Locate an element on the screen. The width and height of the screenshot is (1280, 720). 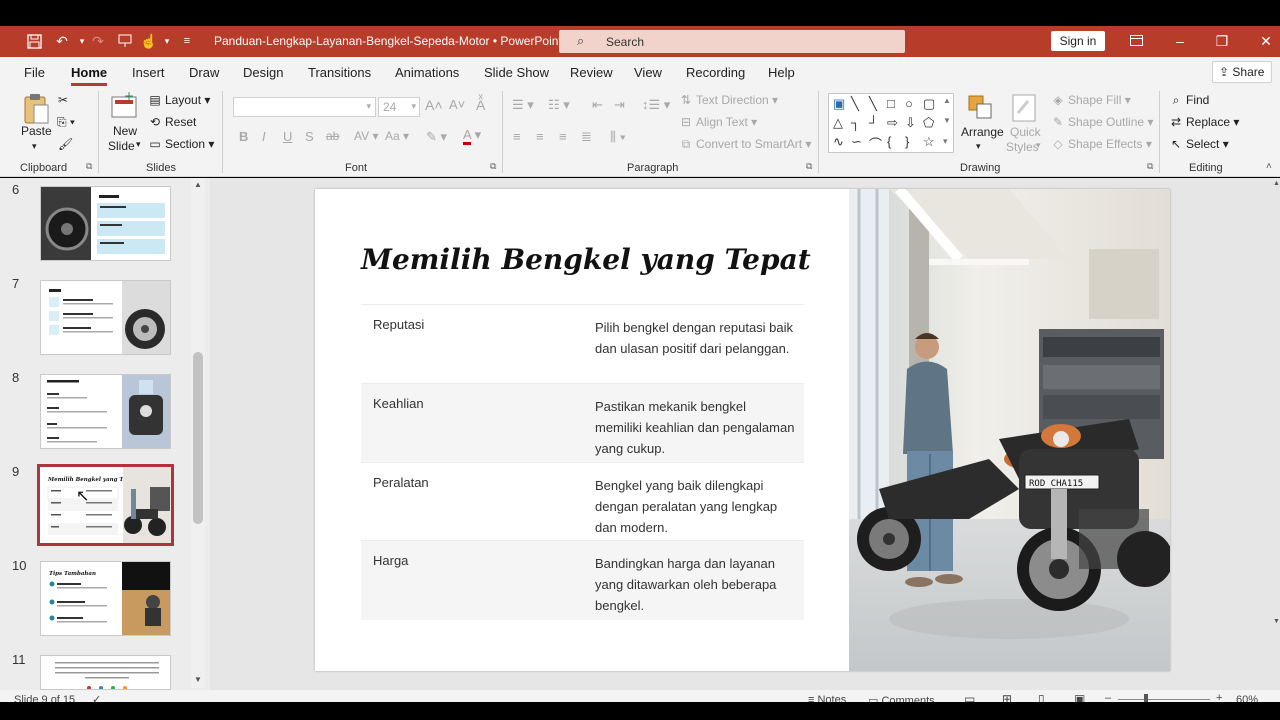
zoom-slider is located at coordinates (1164, 699).